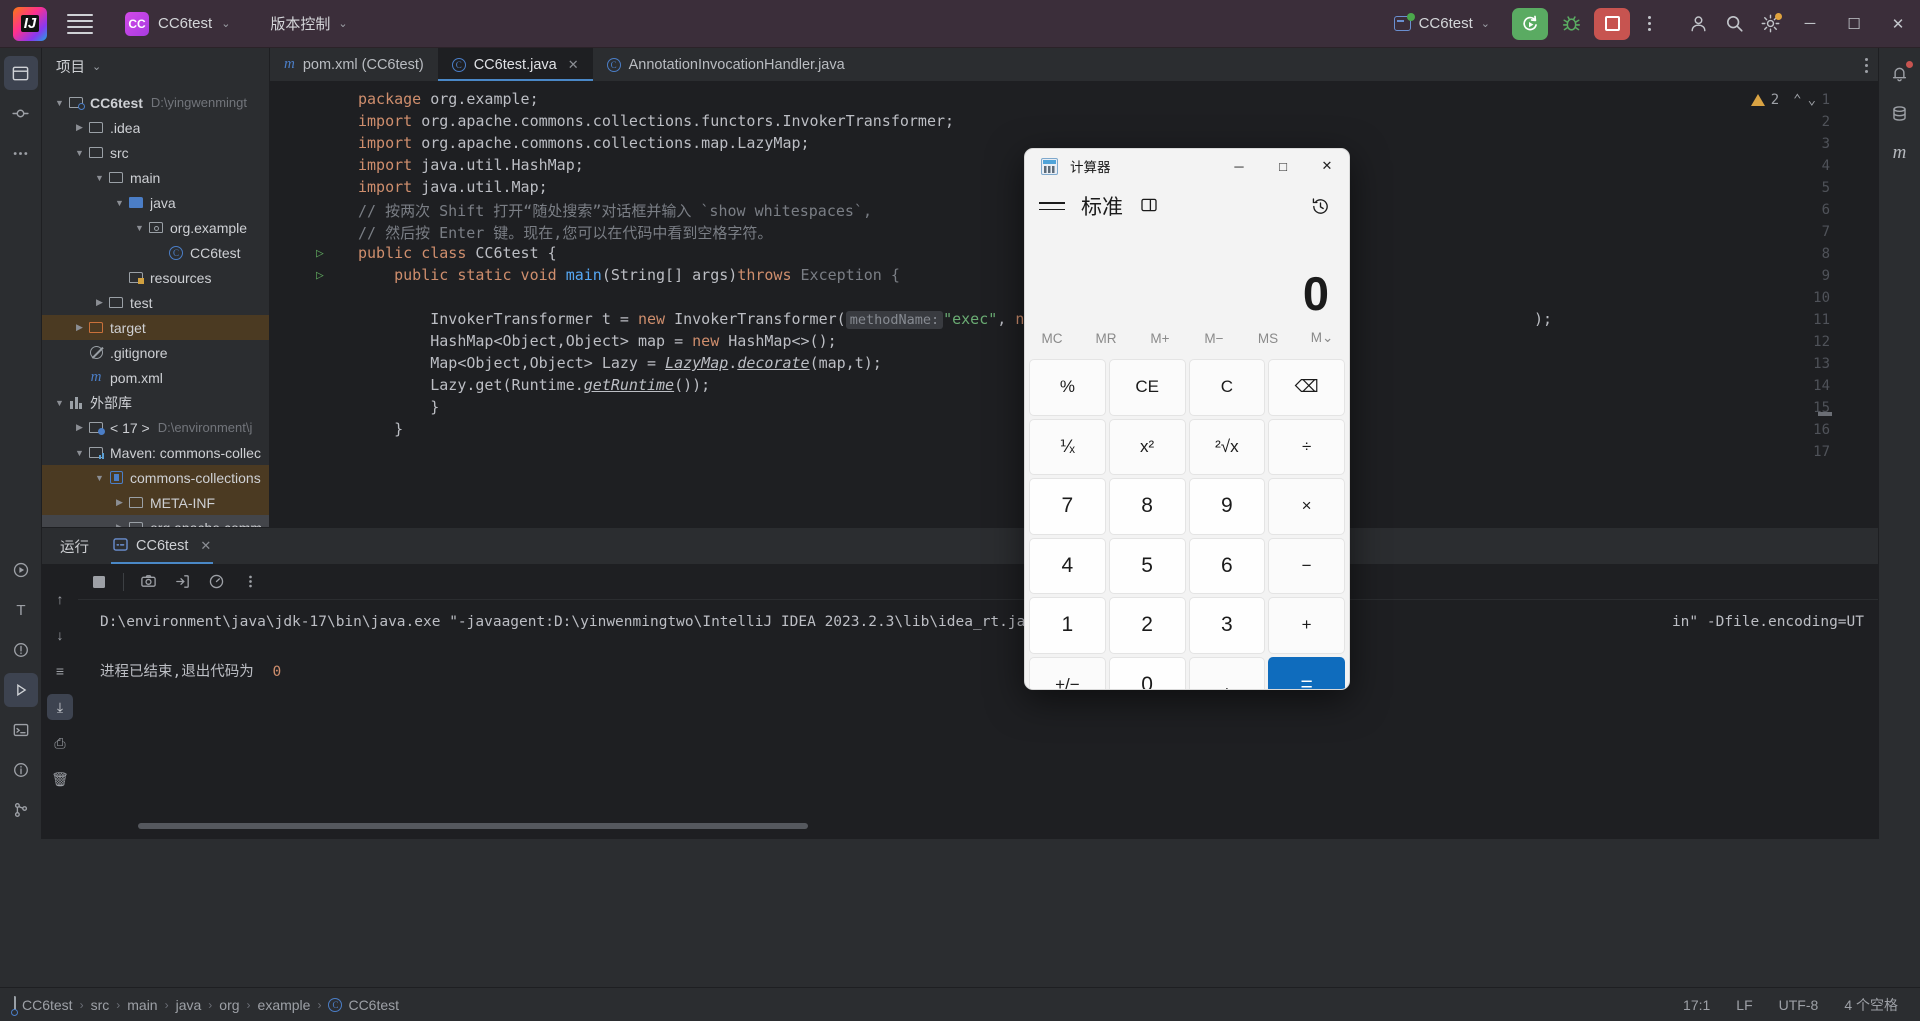 The image size is (1920, 1021). What do you see at coordinates (1306, 506) in the screenshot?
I see `multiply-button: ×` at bounding box center [1306, 506].